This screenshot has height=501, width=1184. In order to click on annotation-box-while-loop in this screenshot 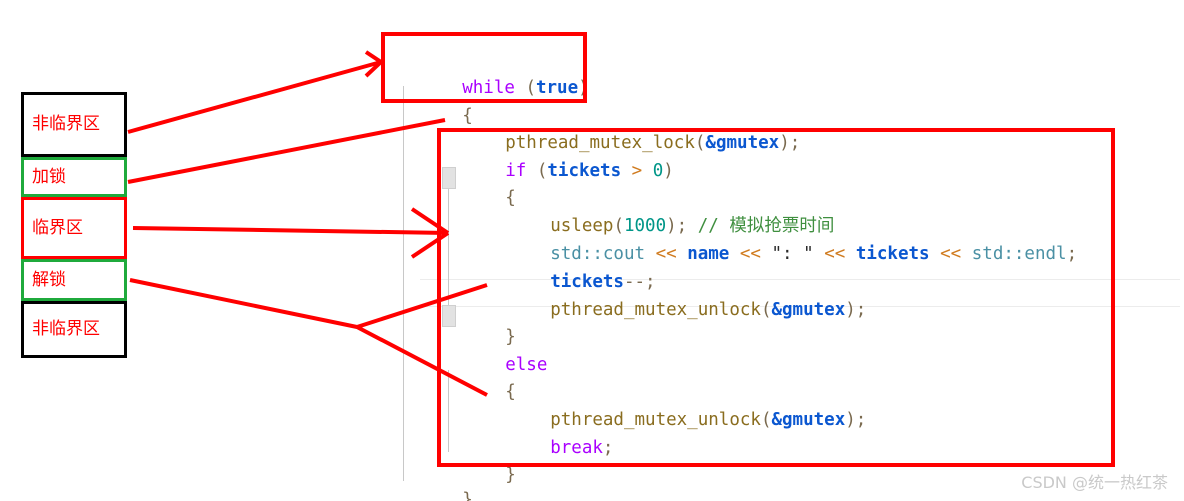, I will do `click(484, 67)`.